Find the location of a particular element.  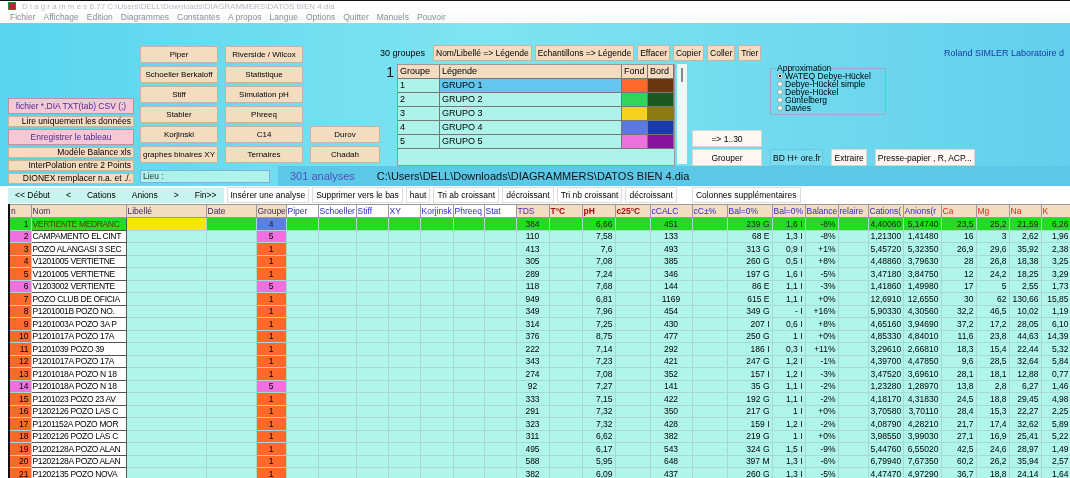

menu-item: Quitter is located at coordinates (356, 17).